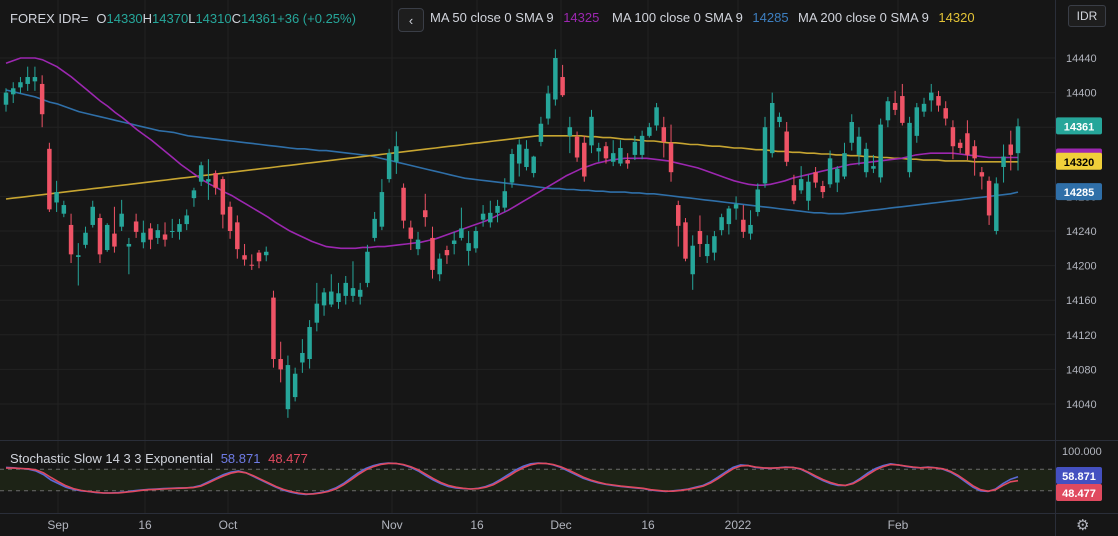  Describe the element at coordinates (192, 18) in the screenshot. I see `low-label: L` at that location.